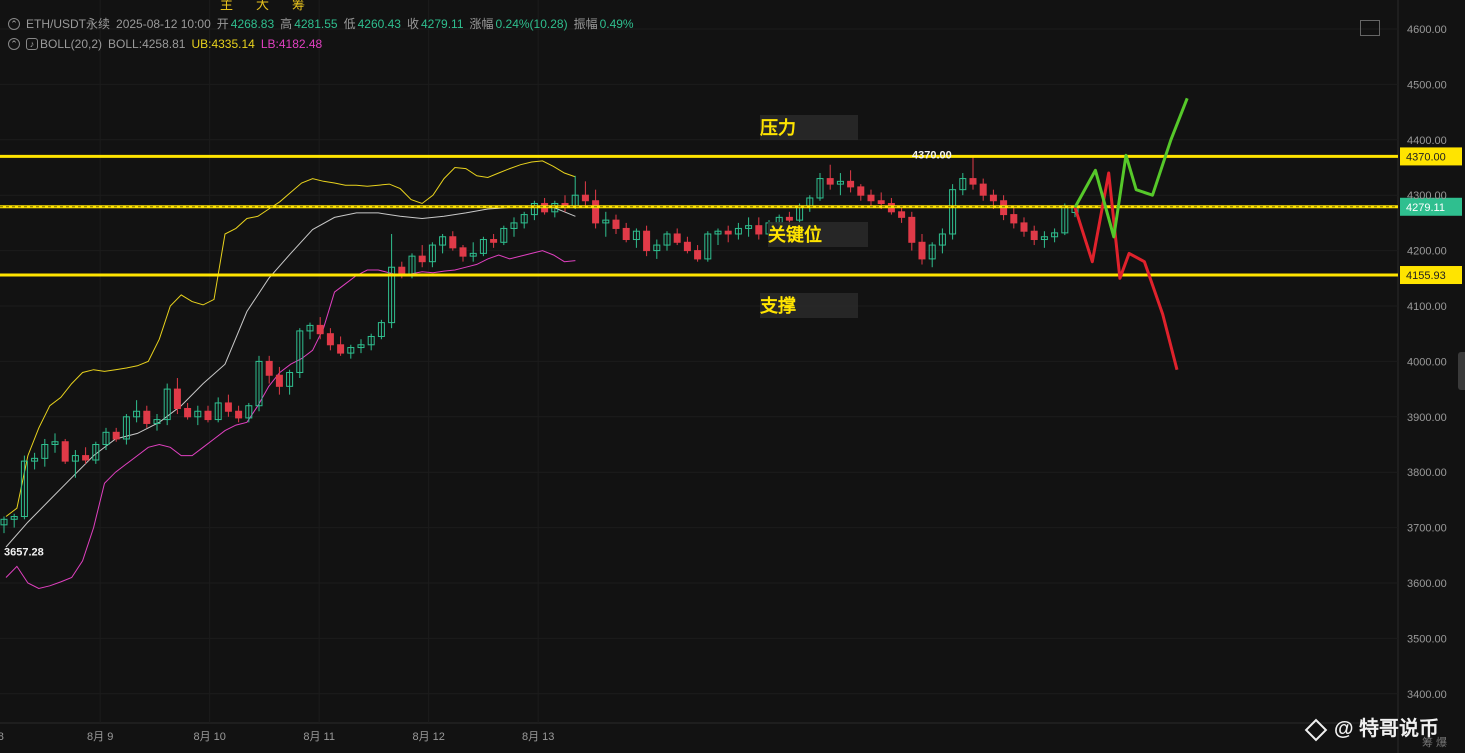 The width and height of the screenshot is (1465, 753). What do you see at coordinates (1426, 276) in the screenshot?
I see `level-tag-text-support: 4155.93` at bounding box center [1426, 276].